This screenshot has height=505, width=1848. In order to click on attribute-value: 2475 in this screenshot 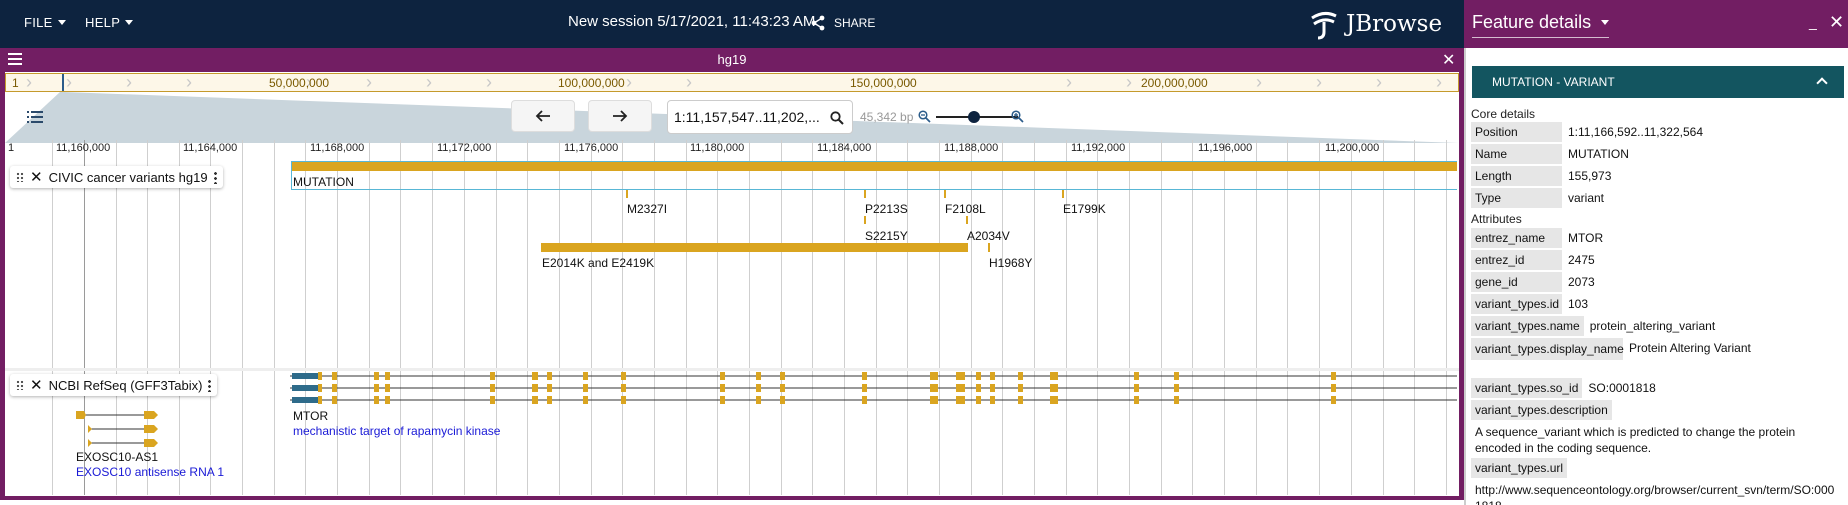, I will do `click(1581, 260)`.